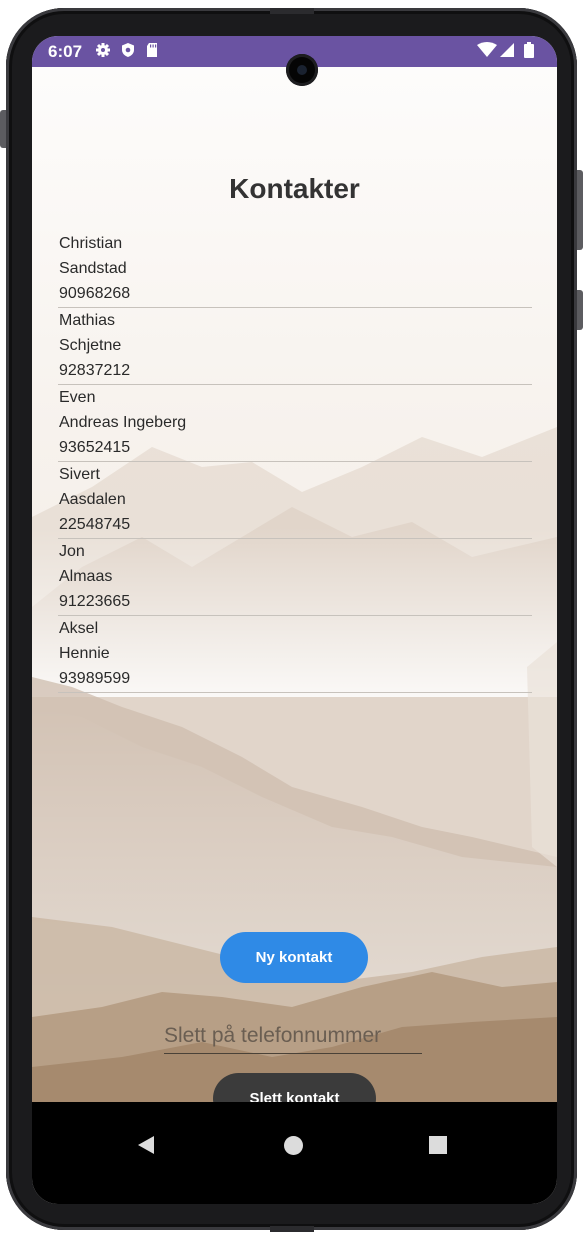  What do you see at coordinates (95, 524) in the screenshot?
I see `contact-phone: 22548745` at bounding box center [95, 524].